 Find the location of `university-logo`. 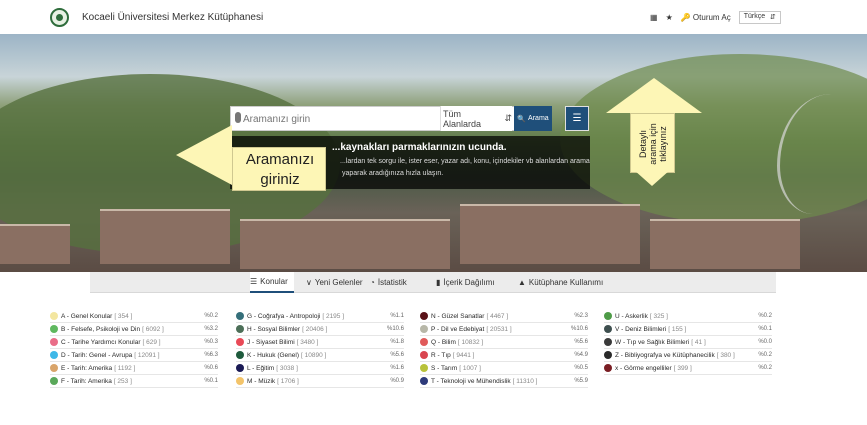

university-logo is located at coordinates (59, 17).